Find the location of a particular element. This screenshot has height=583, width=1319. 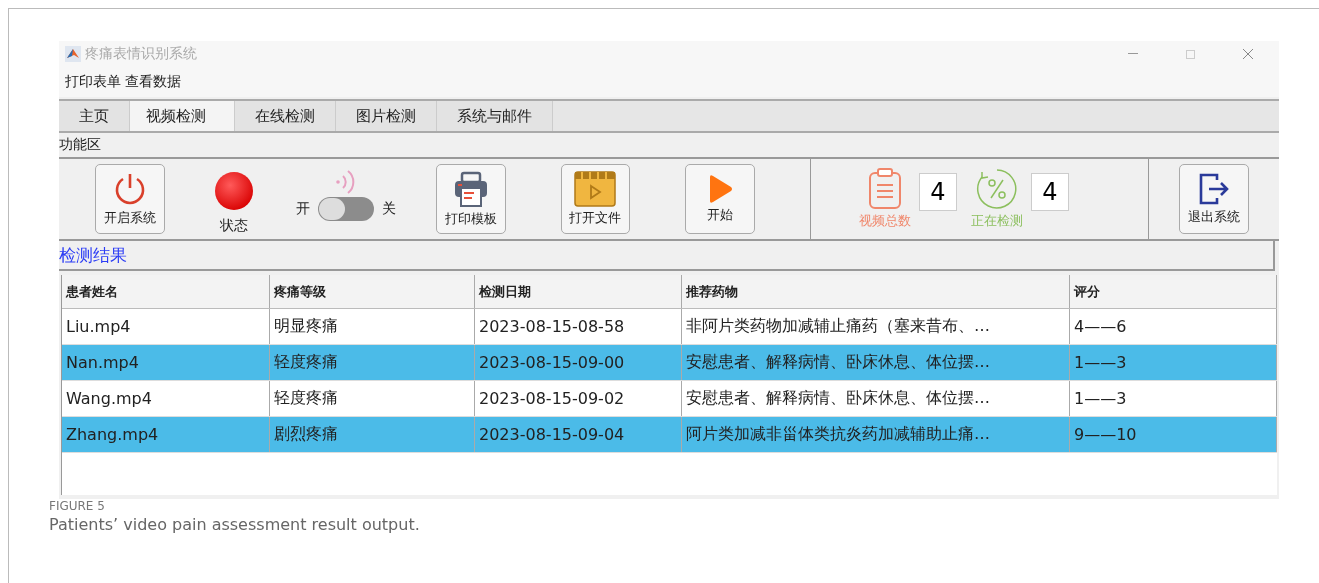

section-label: 功能区 is located at coordinates (80, 145).